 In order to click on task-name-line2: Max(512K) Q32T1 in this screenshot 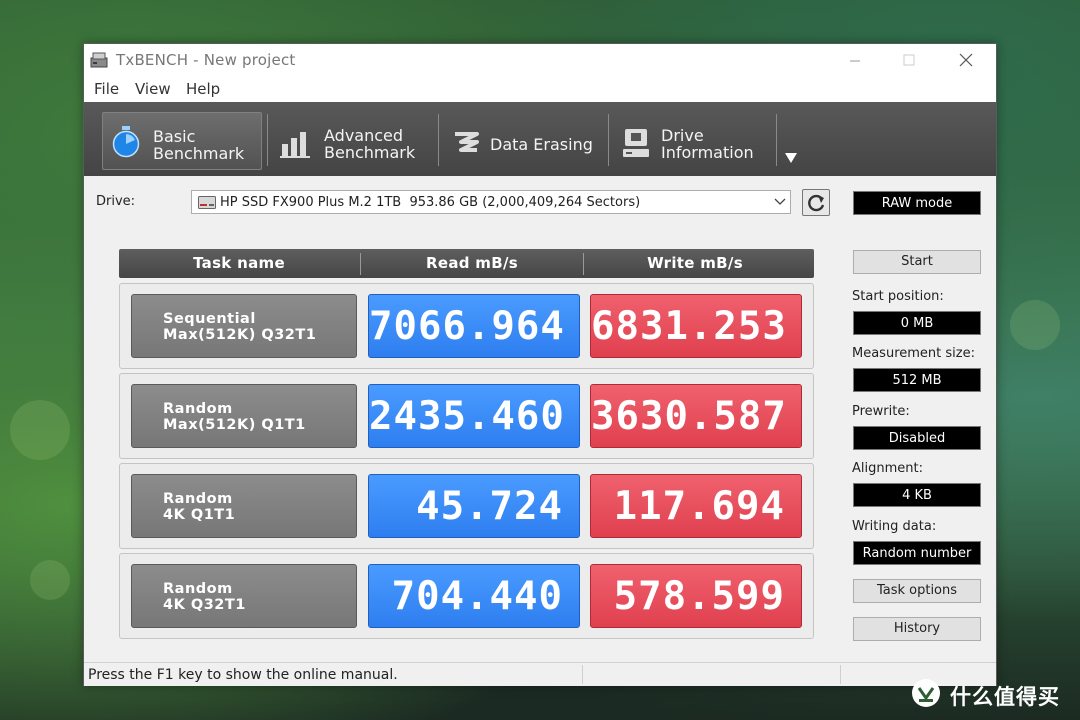, I will do `click(240, 335)`.